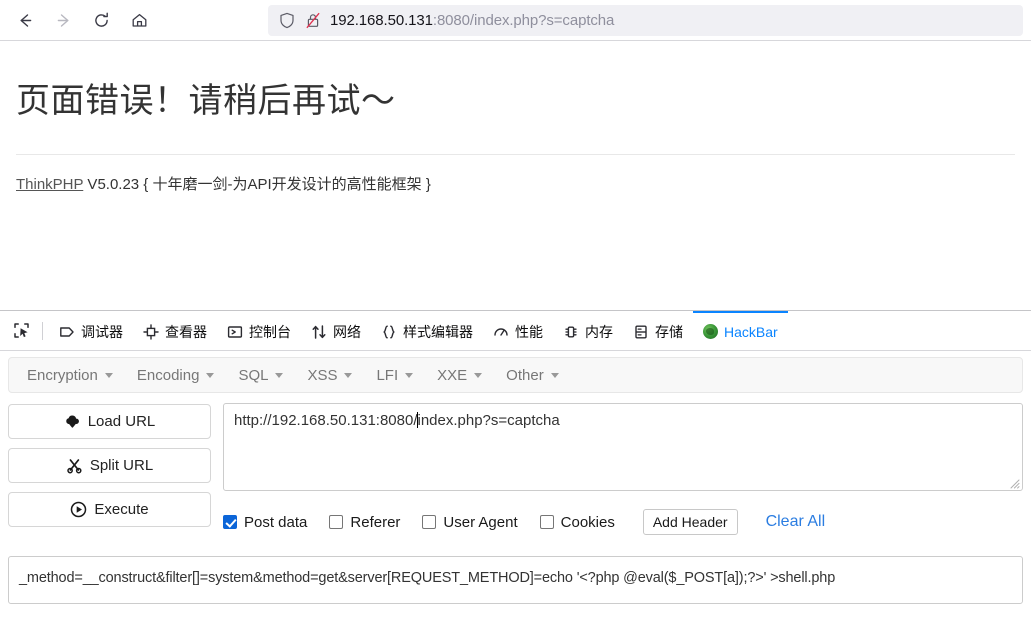  I want to click on browser-toolbar: 192.168.50.131:8080/index.php?s=captcha, so click(515, 20).